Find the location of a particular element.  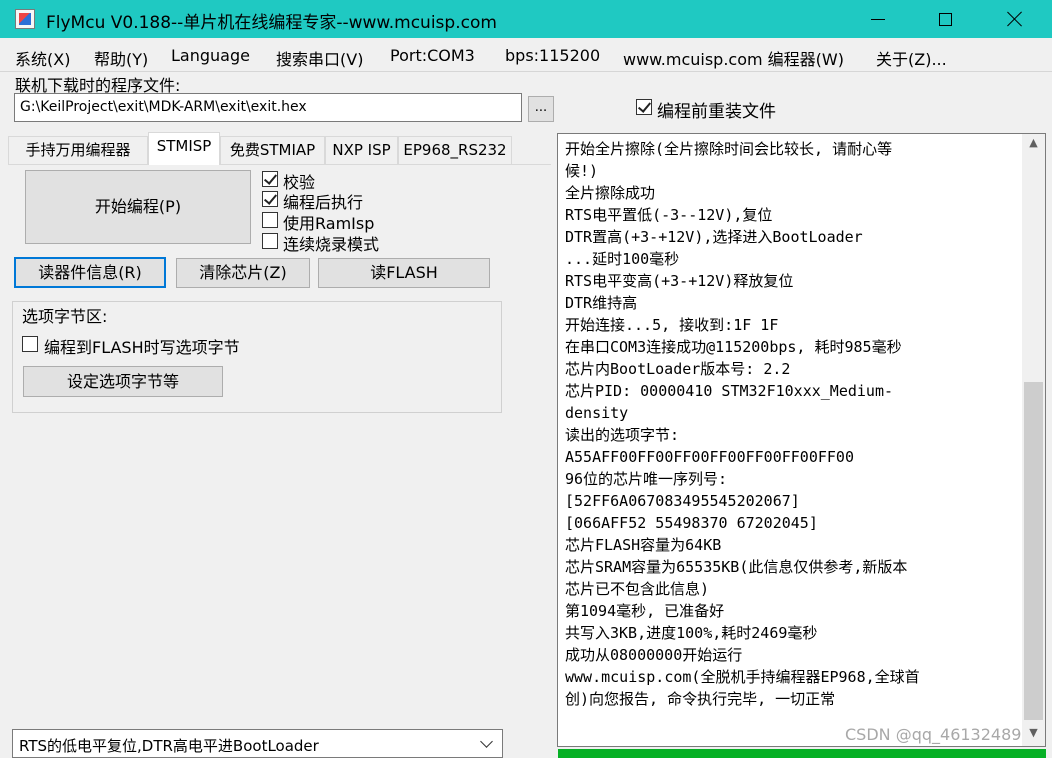

log-line: ...延时100毫秒 is located at coordinates (622, 259).